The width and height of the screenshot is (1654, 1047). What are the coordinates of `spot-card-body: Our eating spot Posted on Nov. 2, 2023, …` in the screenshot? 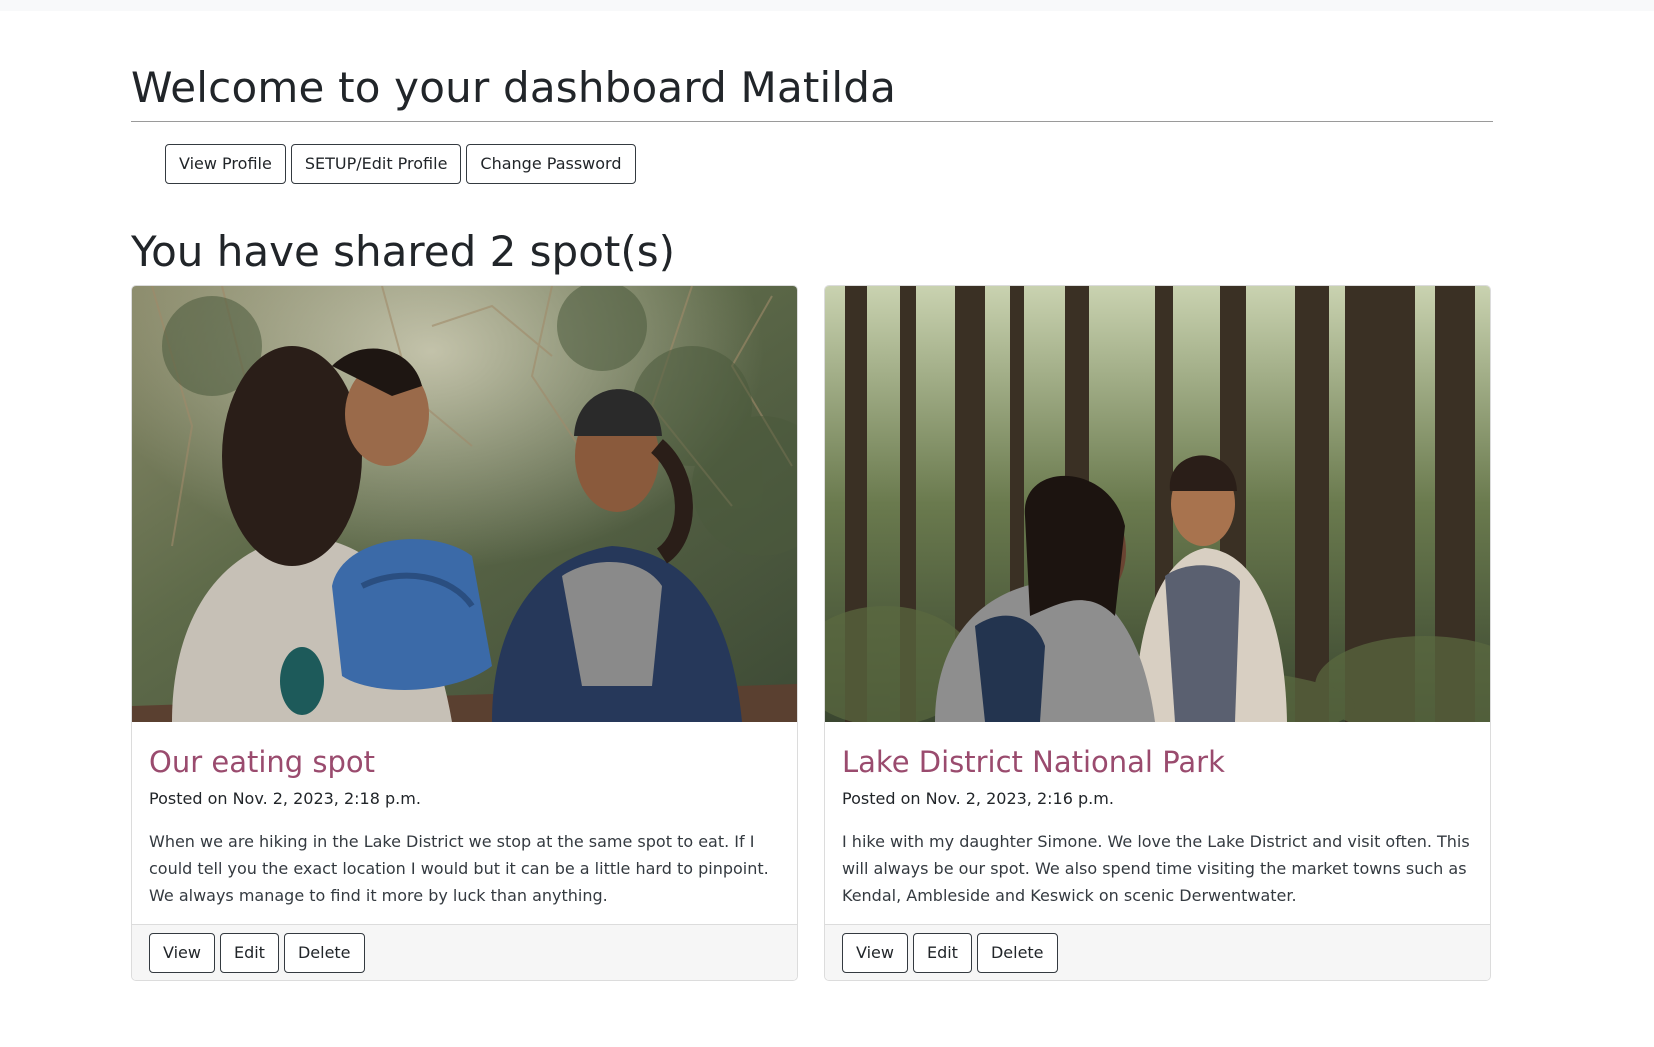 It's located at (464, 815).